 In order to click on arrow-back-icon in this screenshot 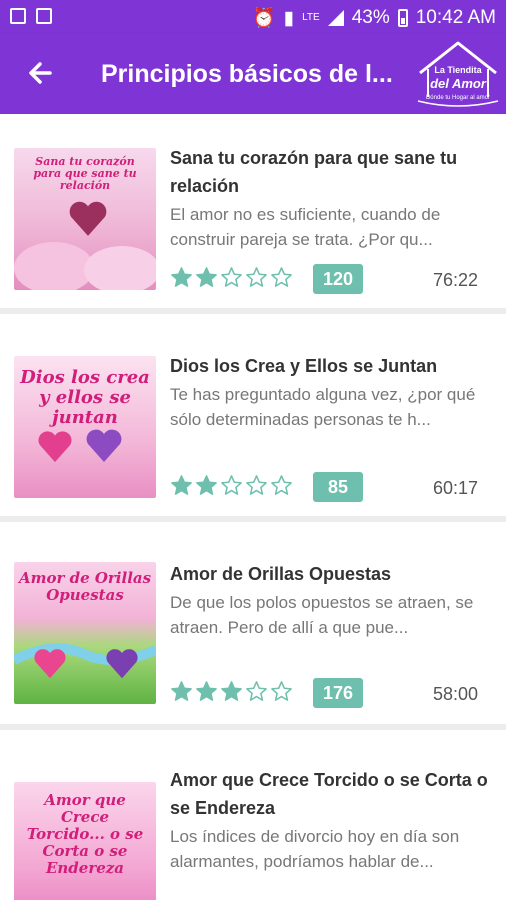, I will do `click(40, 73)`.